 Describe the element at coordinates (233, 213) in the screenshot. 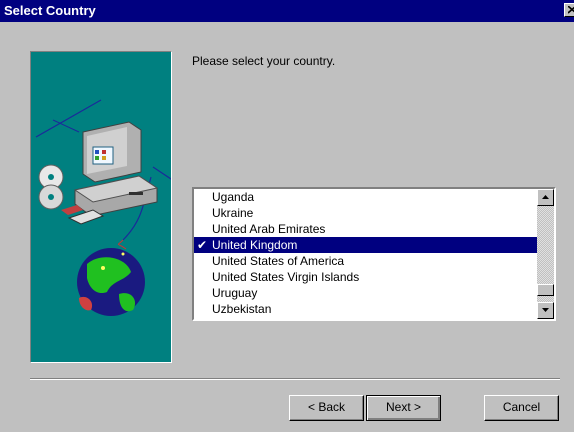

I see `list-item-label: Ukraine` at that location.